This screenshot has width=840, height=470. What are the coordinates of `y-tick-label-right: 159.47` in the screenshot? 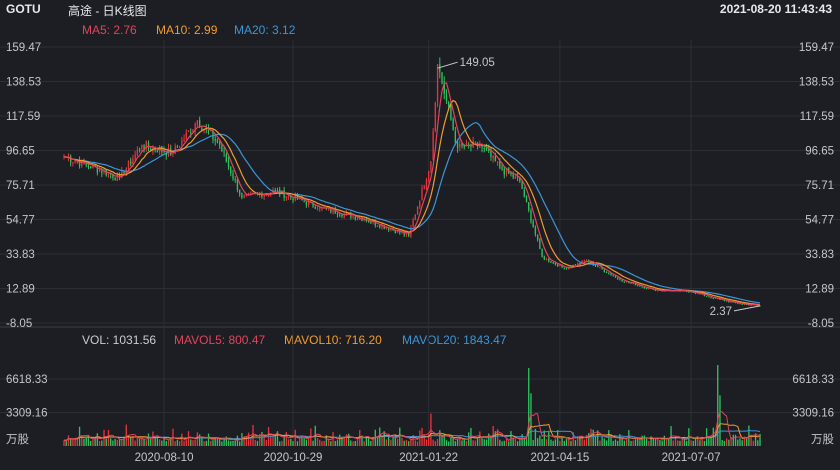 It's located at (816, 48).